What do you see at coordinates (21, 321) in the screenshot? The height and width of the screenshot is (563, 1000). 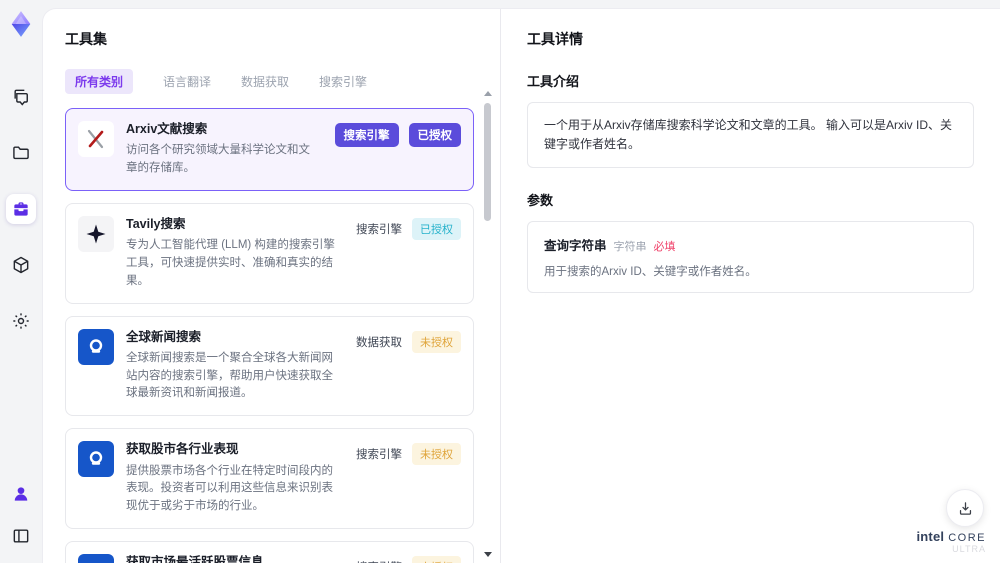 I see `settings-icon` at bounding box center [21, 321].